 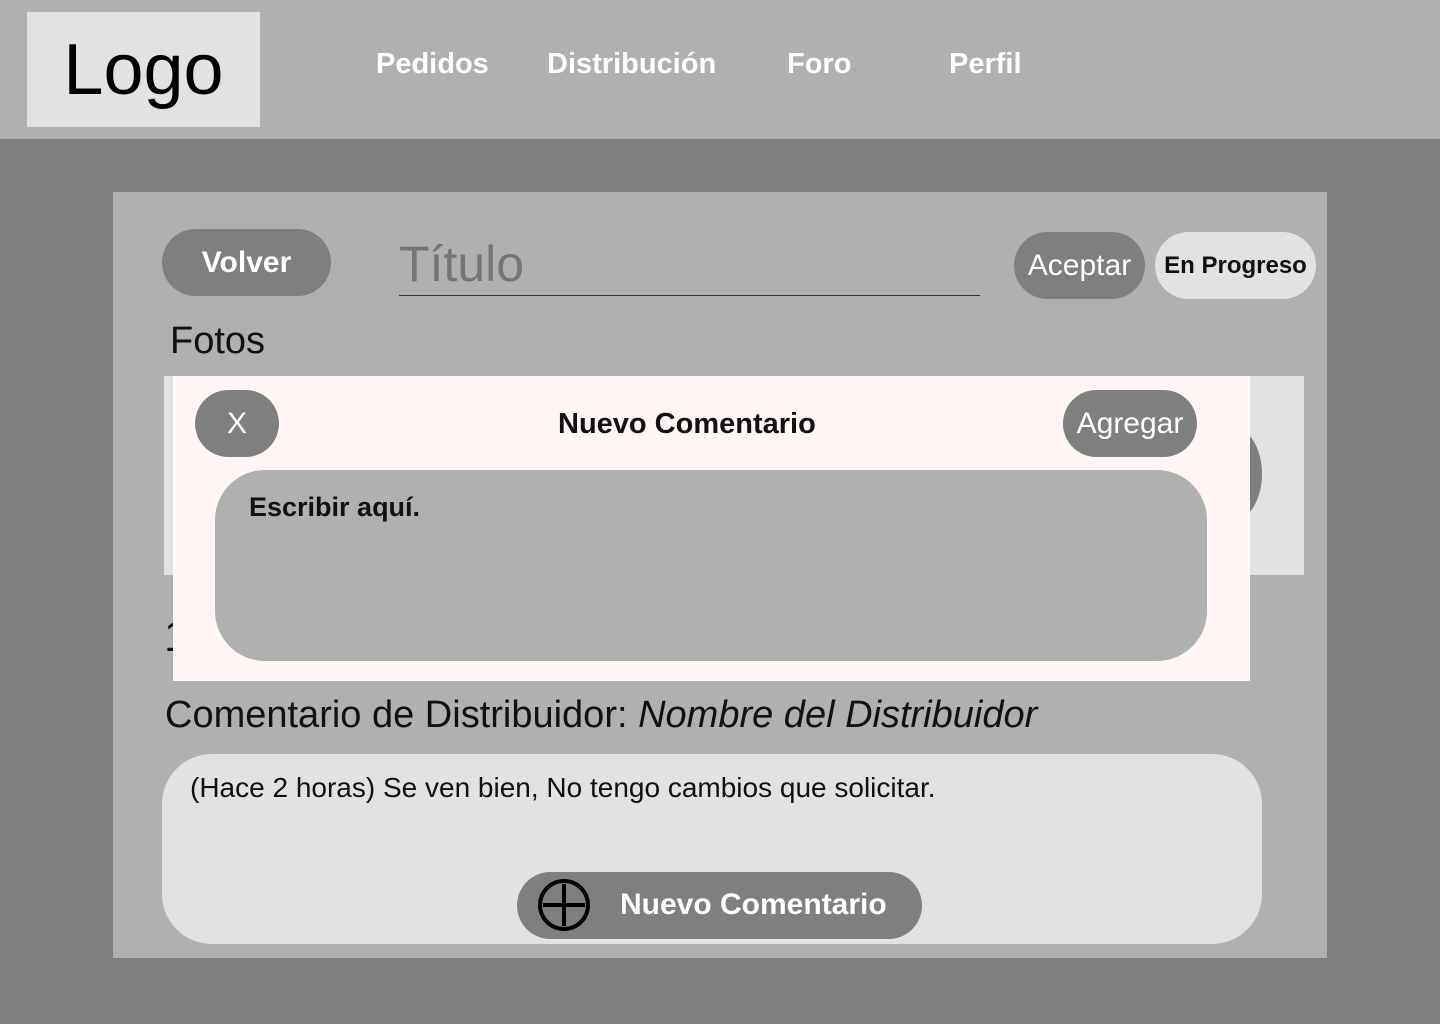 What do you see at coordinates (689, 264) in the screenshot?
I see `title-input` at bounding box center [689, 264].